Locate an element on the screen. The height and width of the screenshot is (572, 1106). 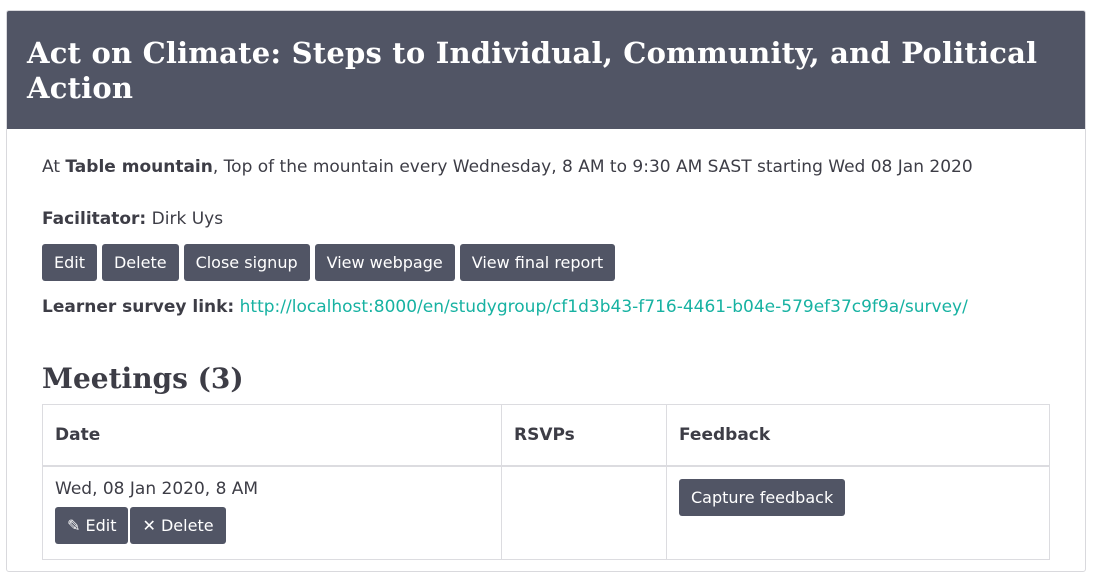
meetings-heading: Meetings (3) is located at coordinates (143, 378).